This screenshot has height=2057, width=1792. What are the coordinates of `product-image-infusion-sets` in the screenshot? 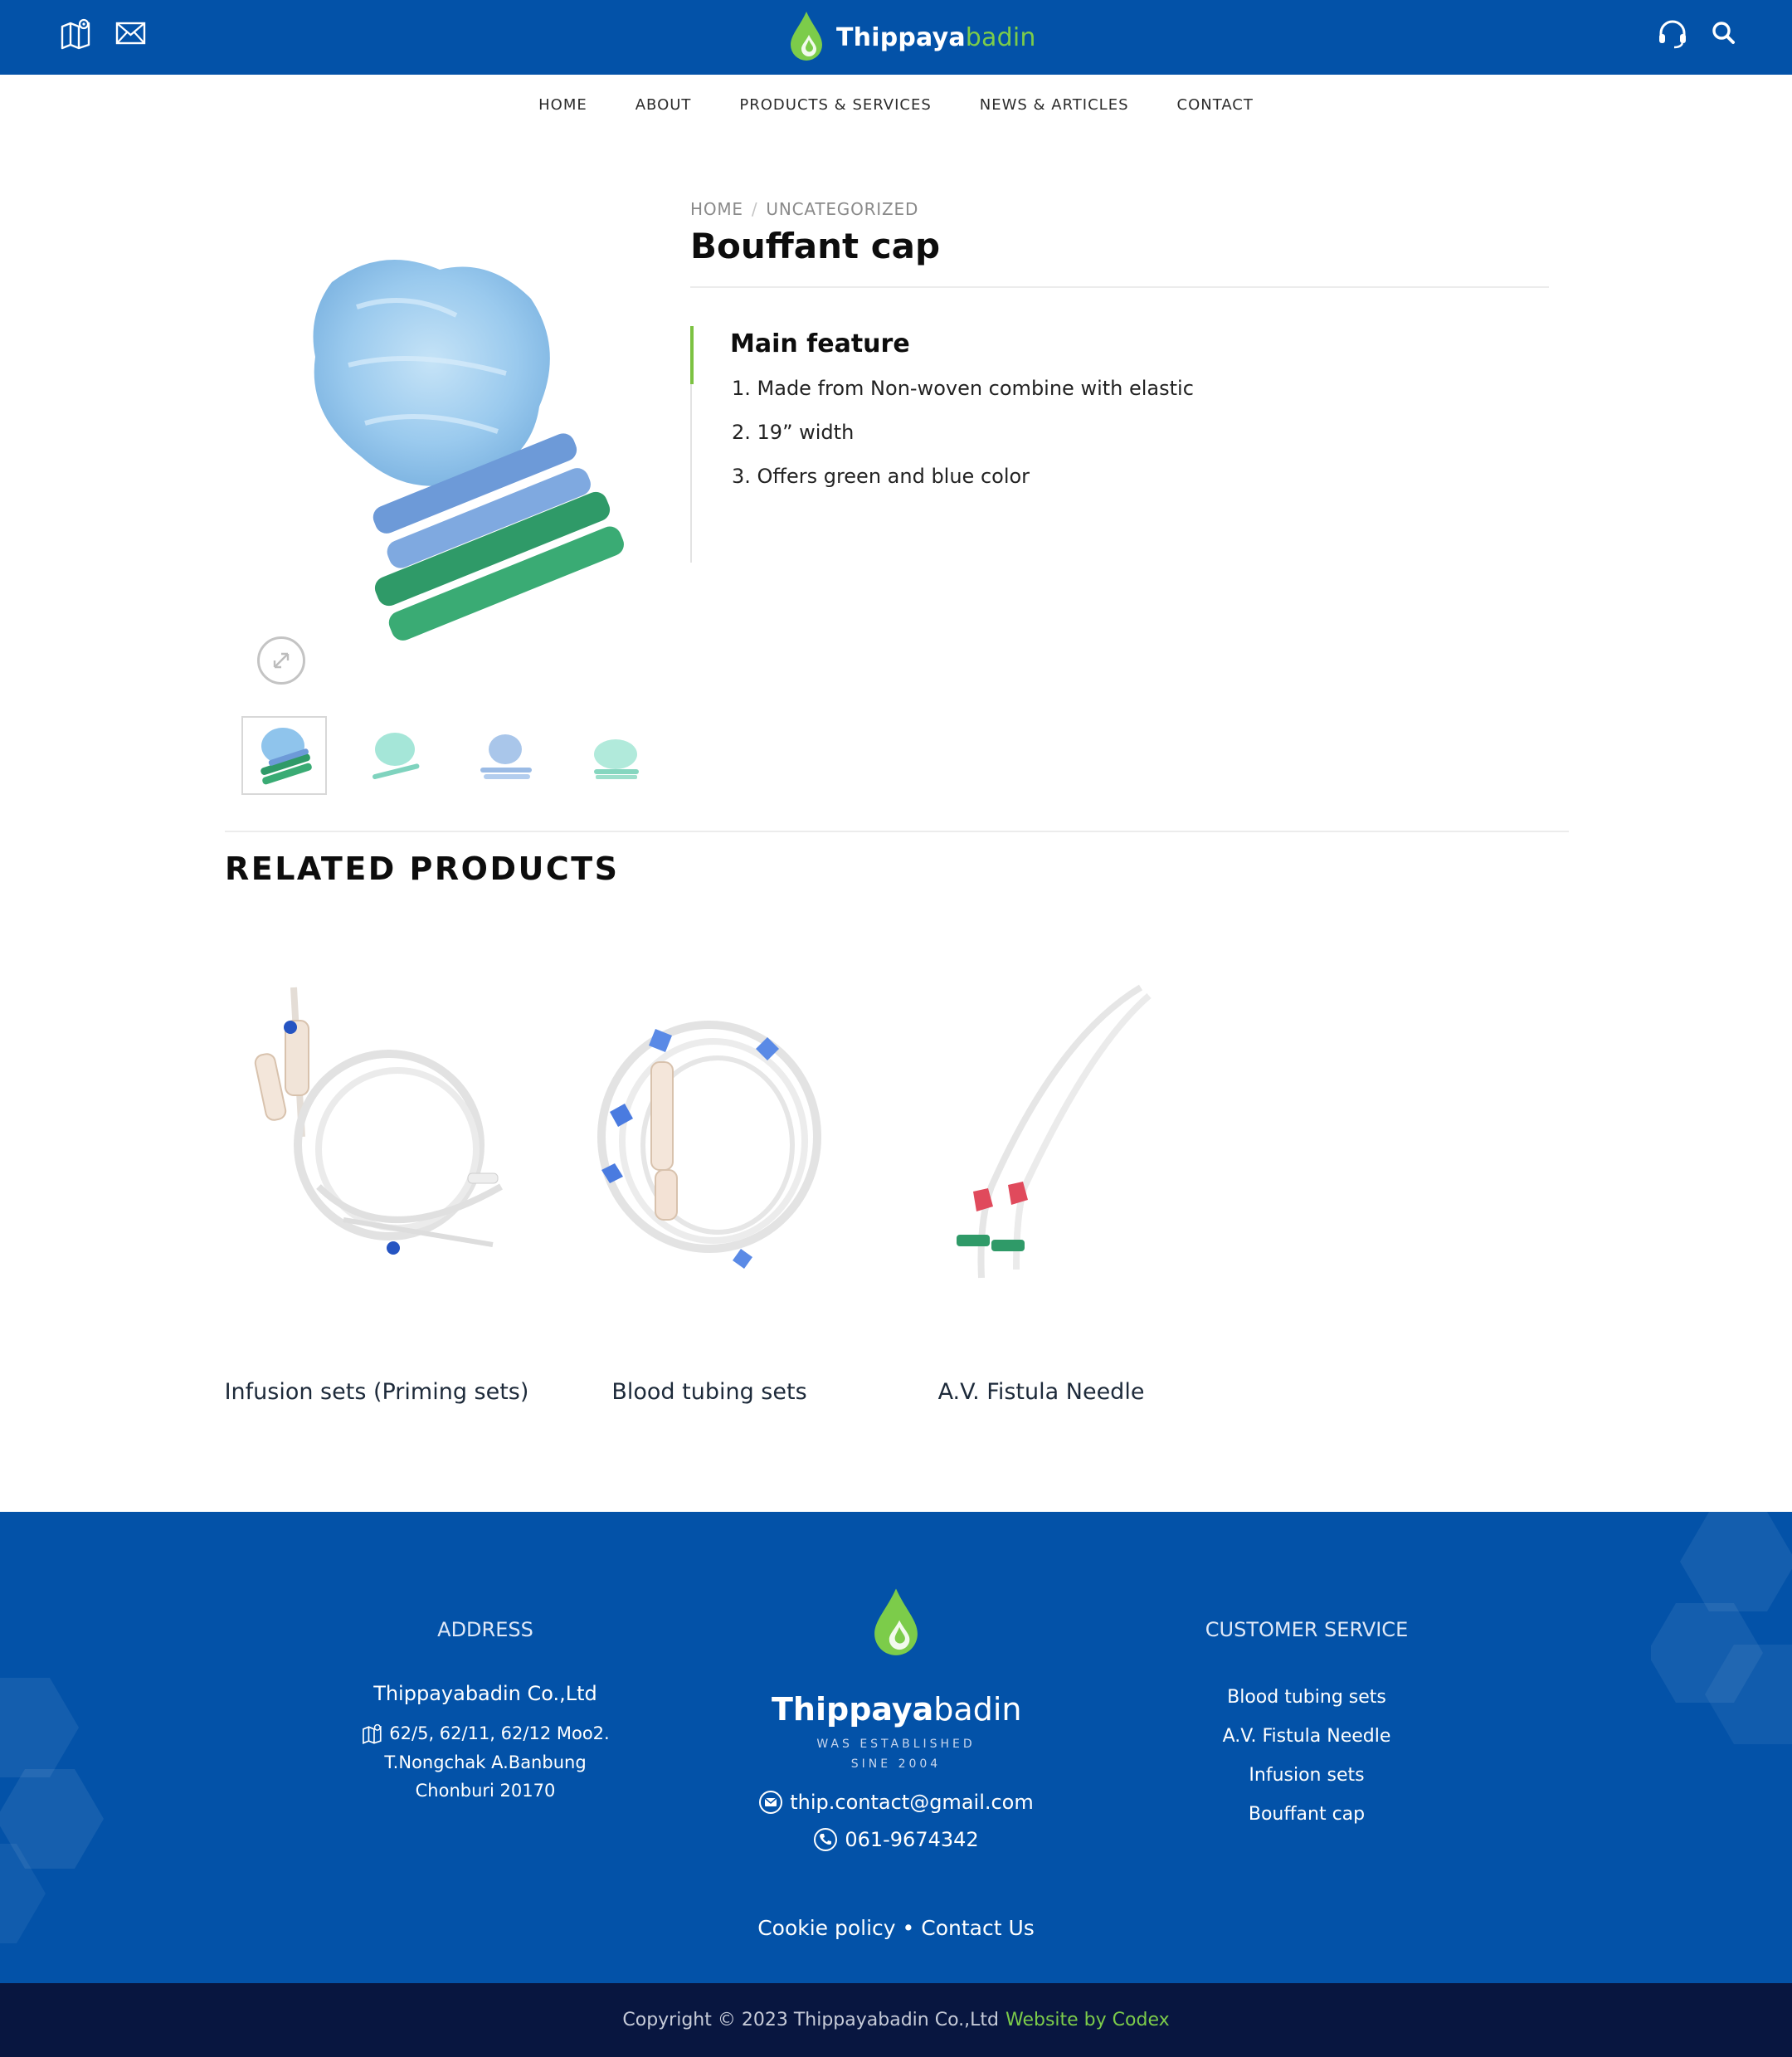 It's located at (376, 1128).